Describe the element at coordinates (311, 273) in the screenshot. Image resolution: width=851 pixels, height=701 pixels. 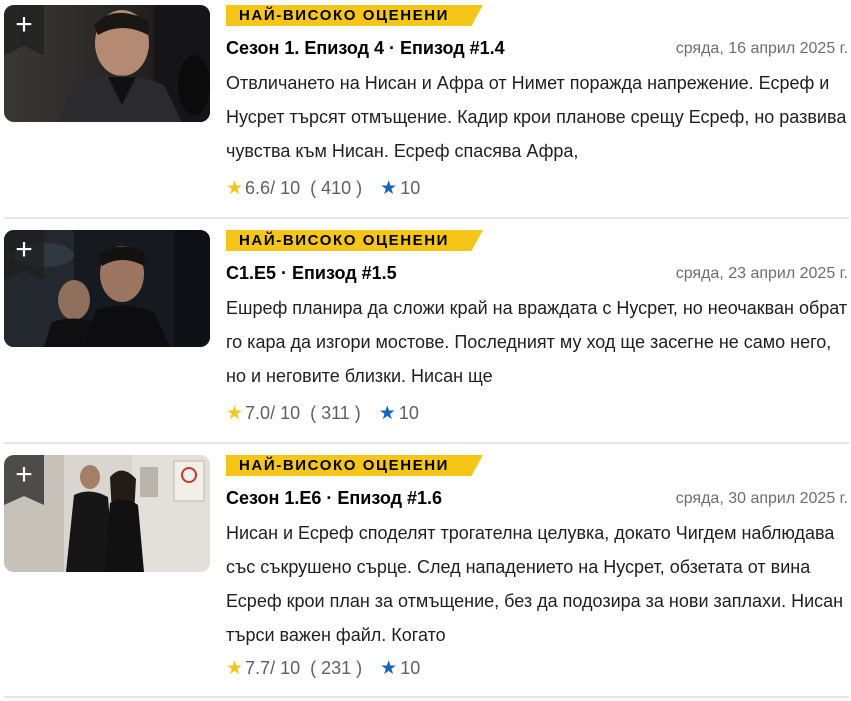
I see `episode-title-link: С1.Е5 · Епизод #1.5` at that location.